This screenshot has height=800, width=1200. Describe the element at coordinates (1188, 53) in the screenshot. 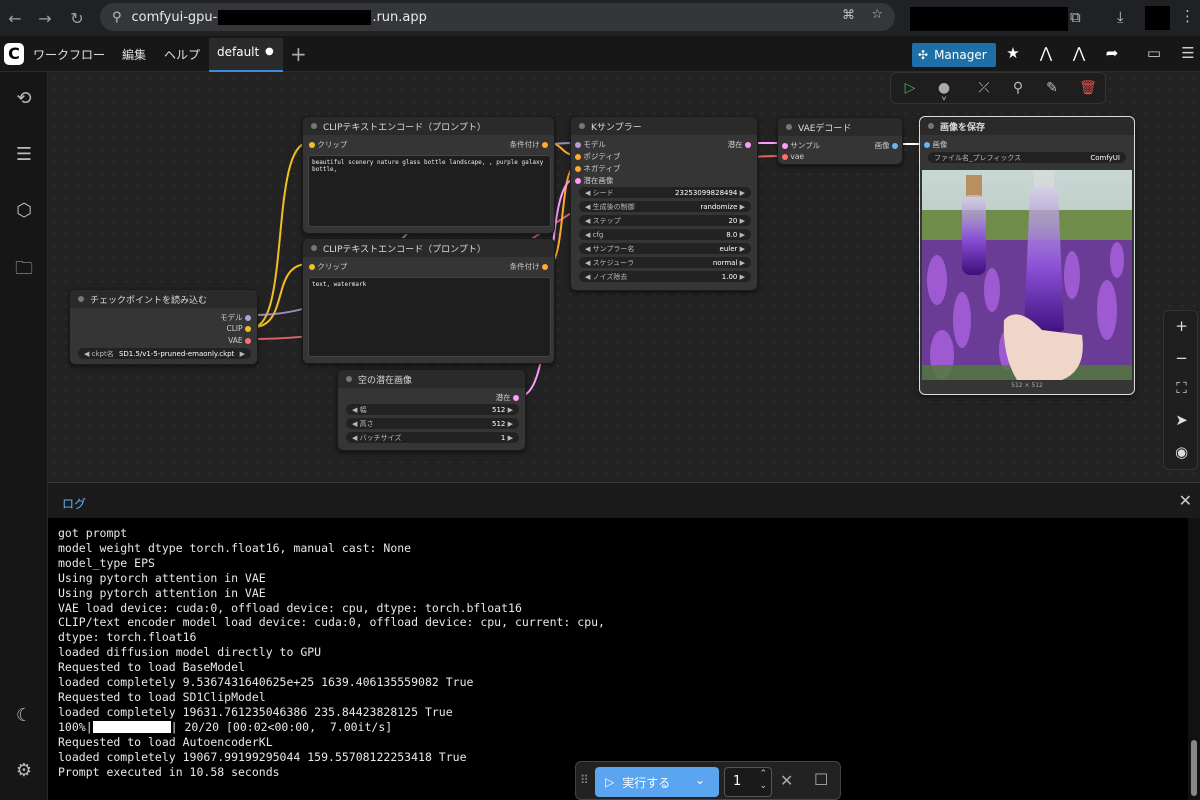

I see `hamburger-icon: ☰` at that location.